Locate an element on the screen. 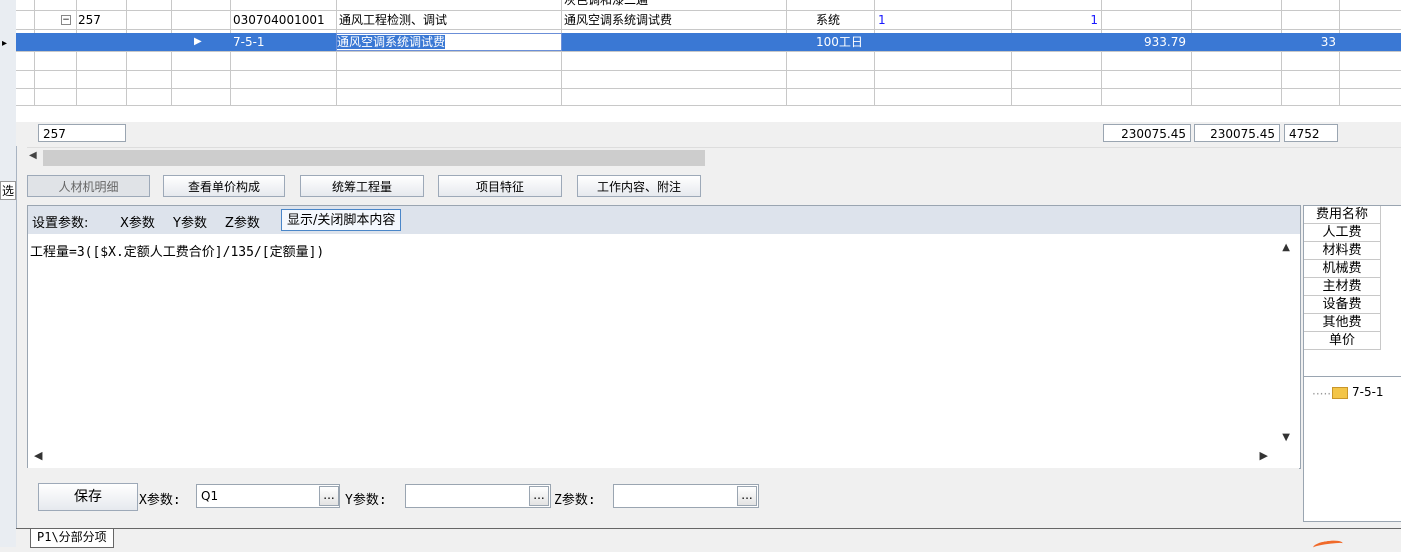 This screenshot has width=1401, height=552. fee-item: 材料费 is located at coordinates (1342, 251).